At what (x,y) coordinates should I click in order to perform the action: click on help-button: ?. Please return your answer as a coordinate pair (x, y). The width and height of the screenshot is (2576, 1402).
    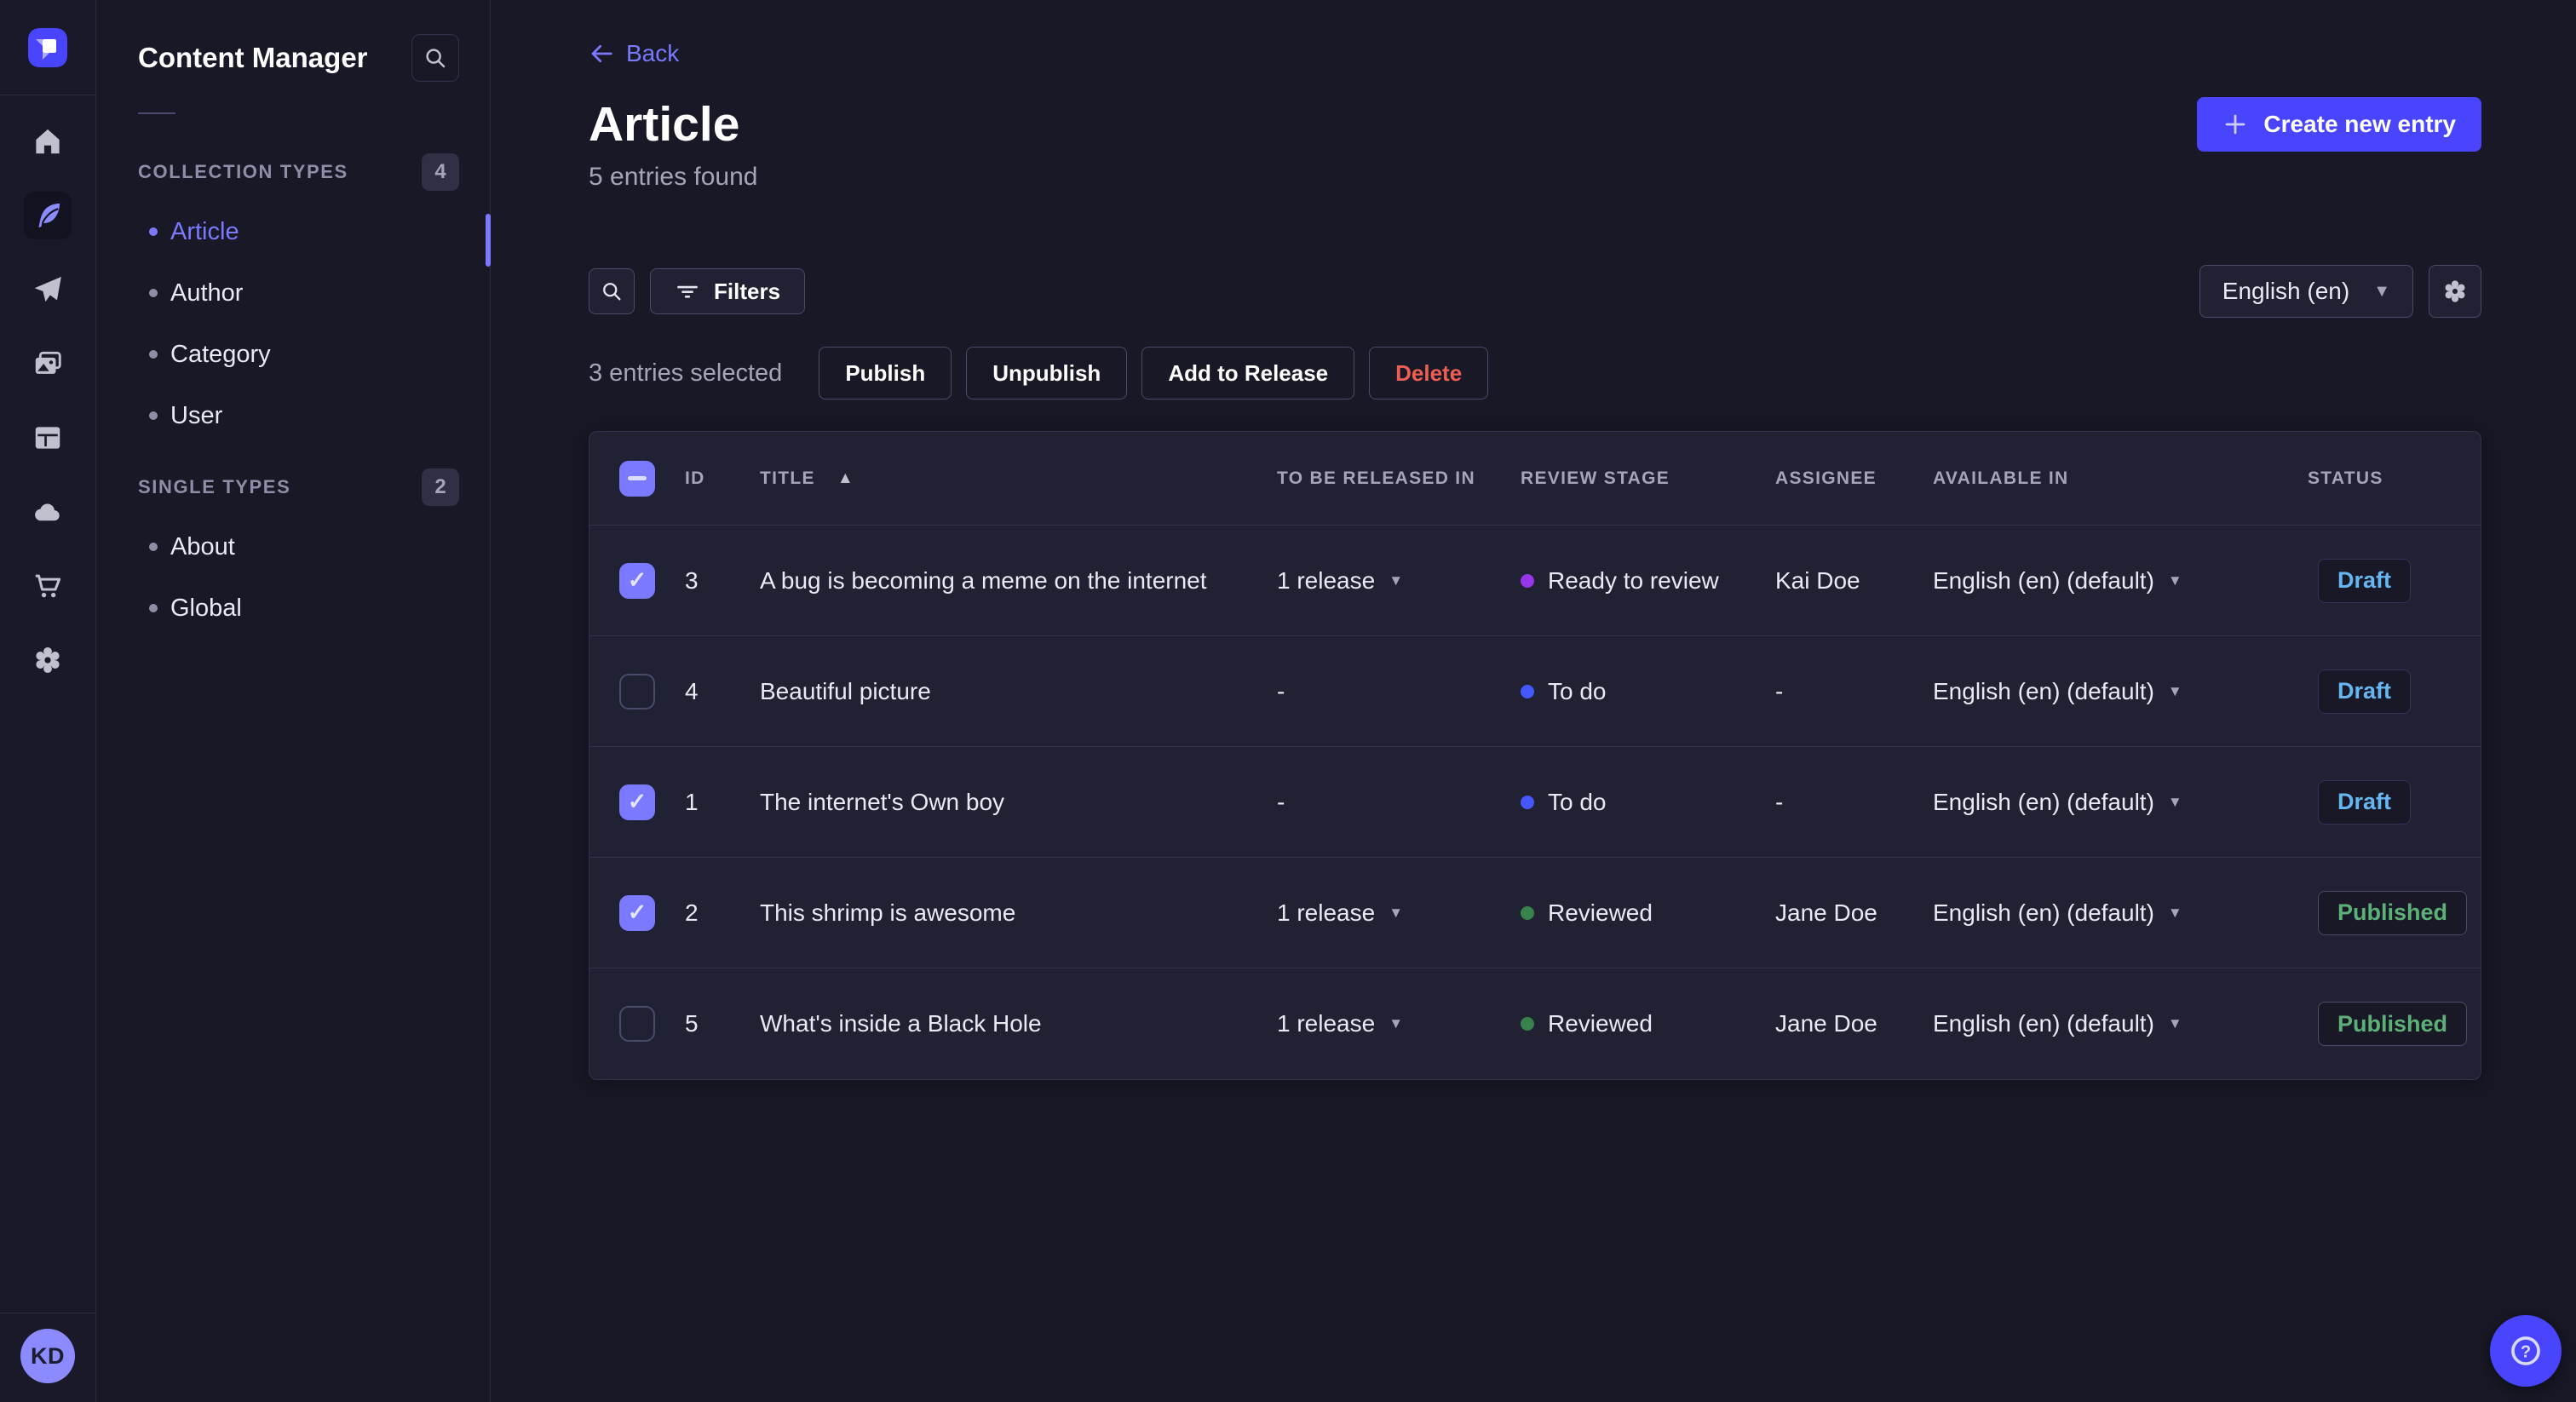
    Looking at the image, I should click on (2526, 1351).